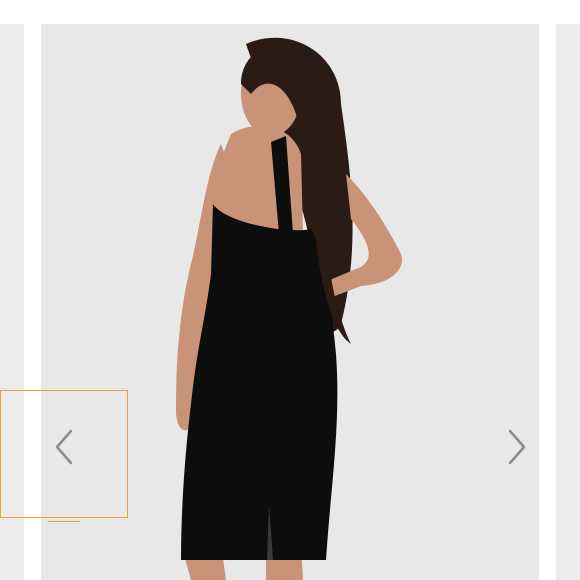  I want to click on next-slide-peek, so click(568, 302).